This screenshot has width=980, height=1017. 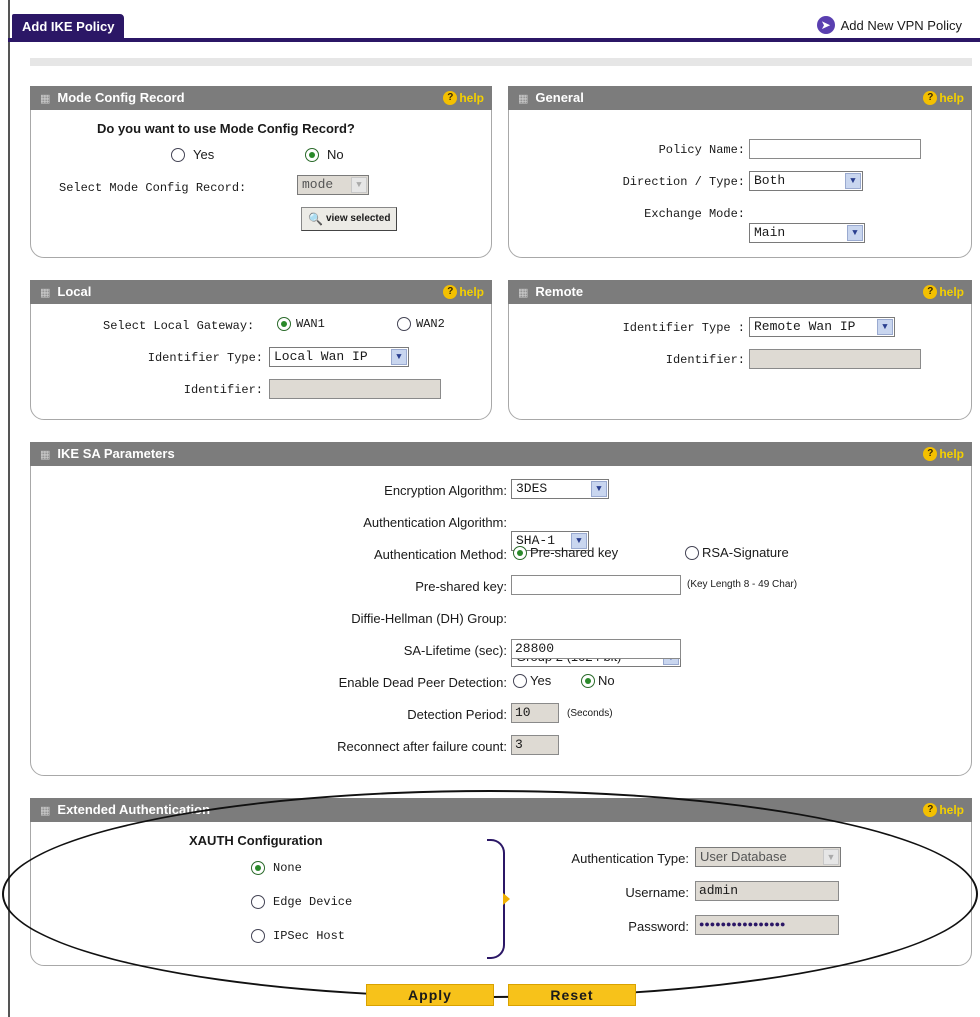 What do you see at coordinates (835, 149) in the screenshot?
I see `policy-name-input` at bounding box center [835, 149].